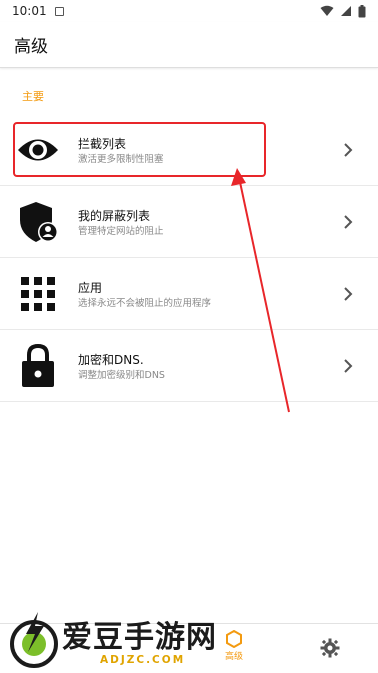  Describe the element at coordinates (31, 47) in the screenshot. I see `page-title: 高级` at that location.